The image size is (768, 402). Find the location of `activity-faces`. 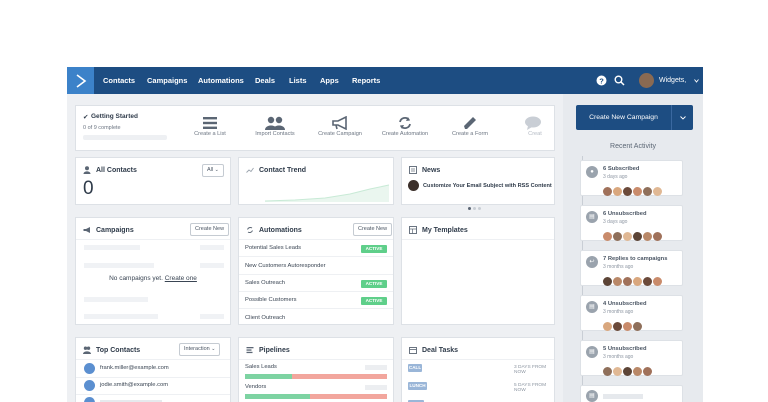

activity-faces is located at coordinates (633, 234).